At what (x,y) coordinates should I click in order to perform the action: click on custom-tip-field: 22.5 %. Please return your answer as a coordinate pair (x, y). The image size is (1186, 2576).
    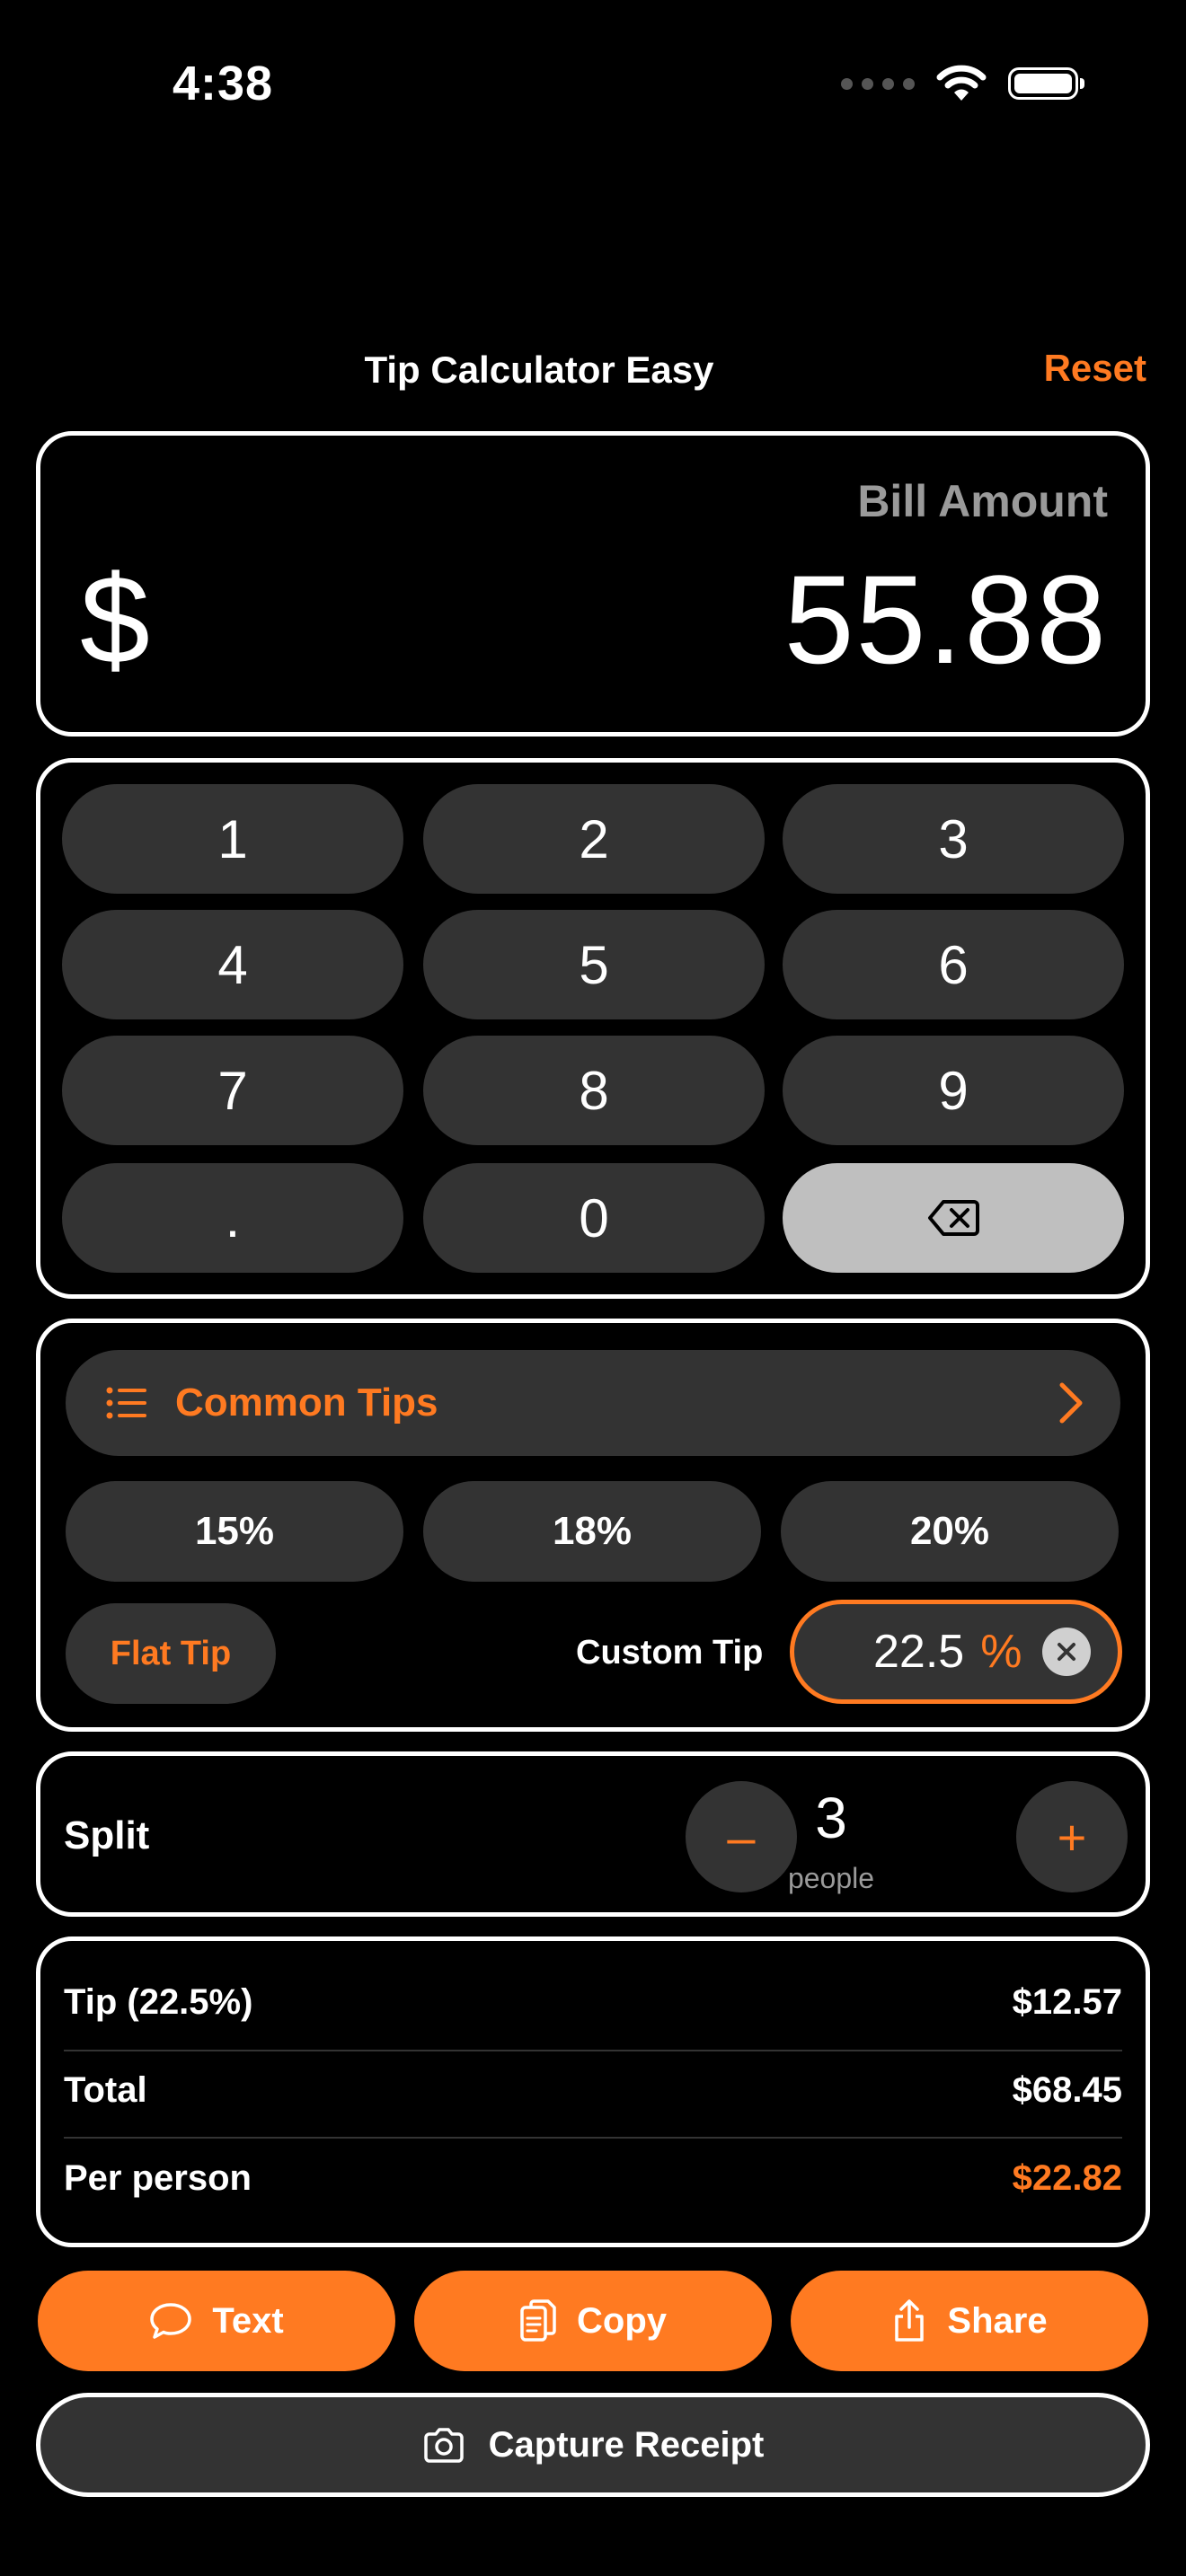
    Looking at the image, I should click on (956, 1652).